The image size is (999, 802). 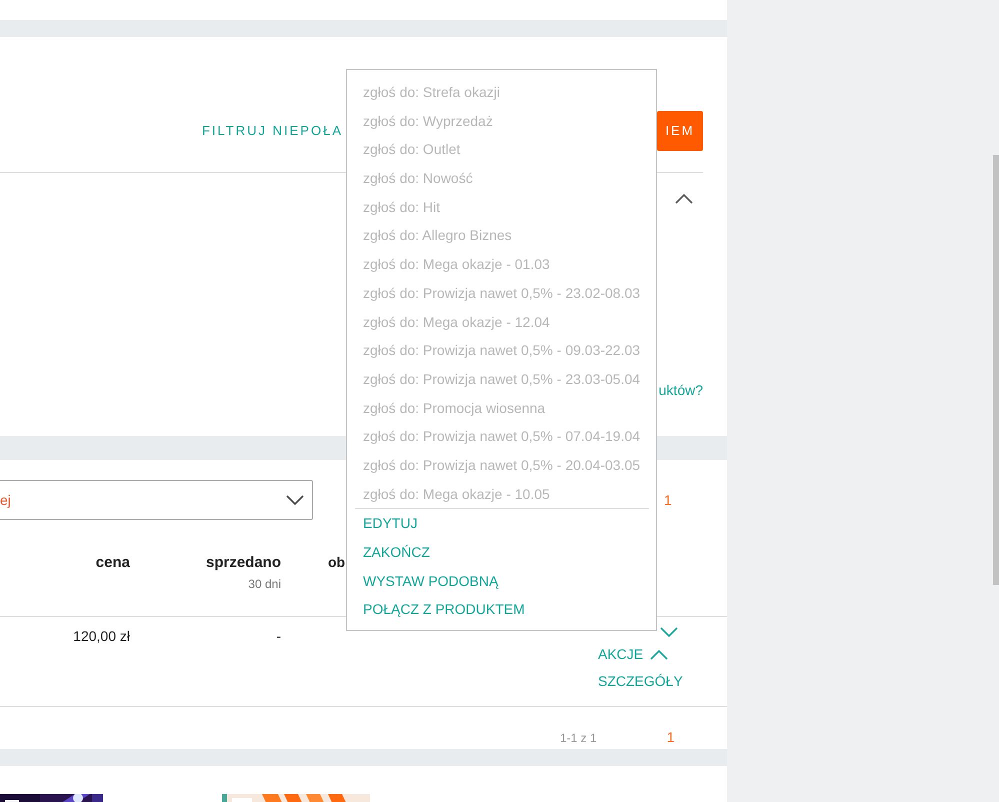 I want to click on menu-item: zgłoś do: Outlet, so click(x=412, y=150).